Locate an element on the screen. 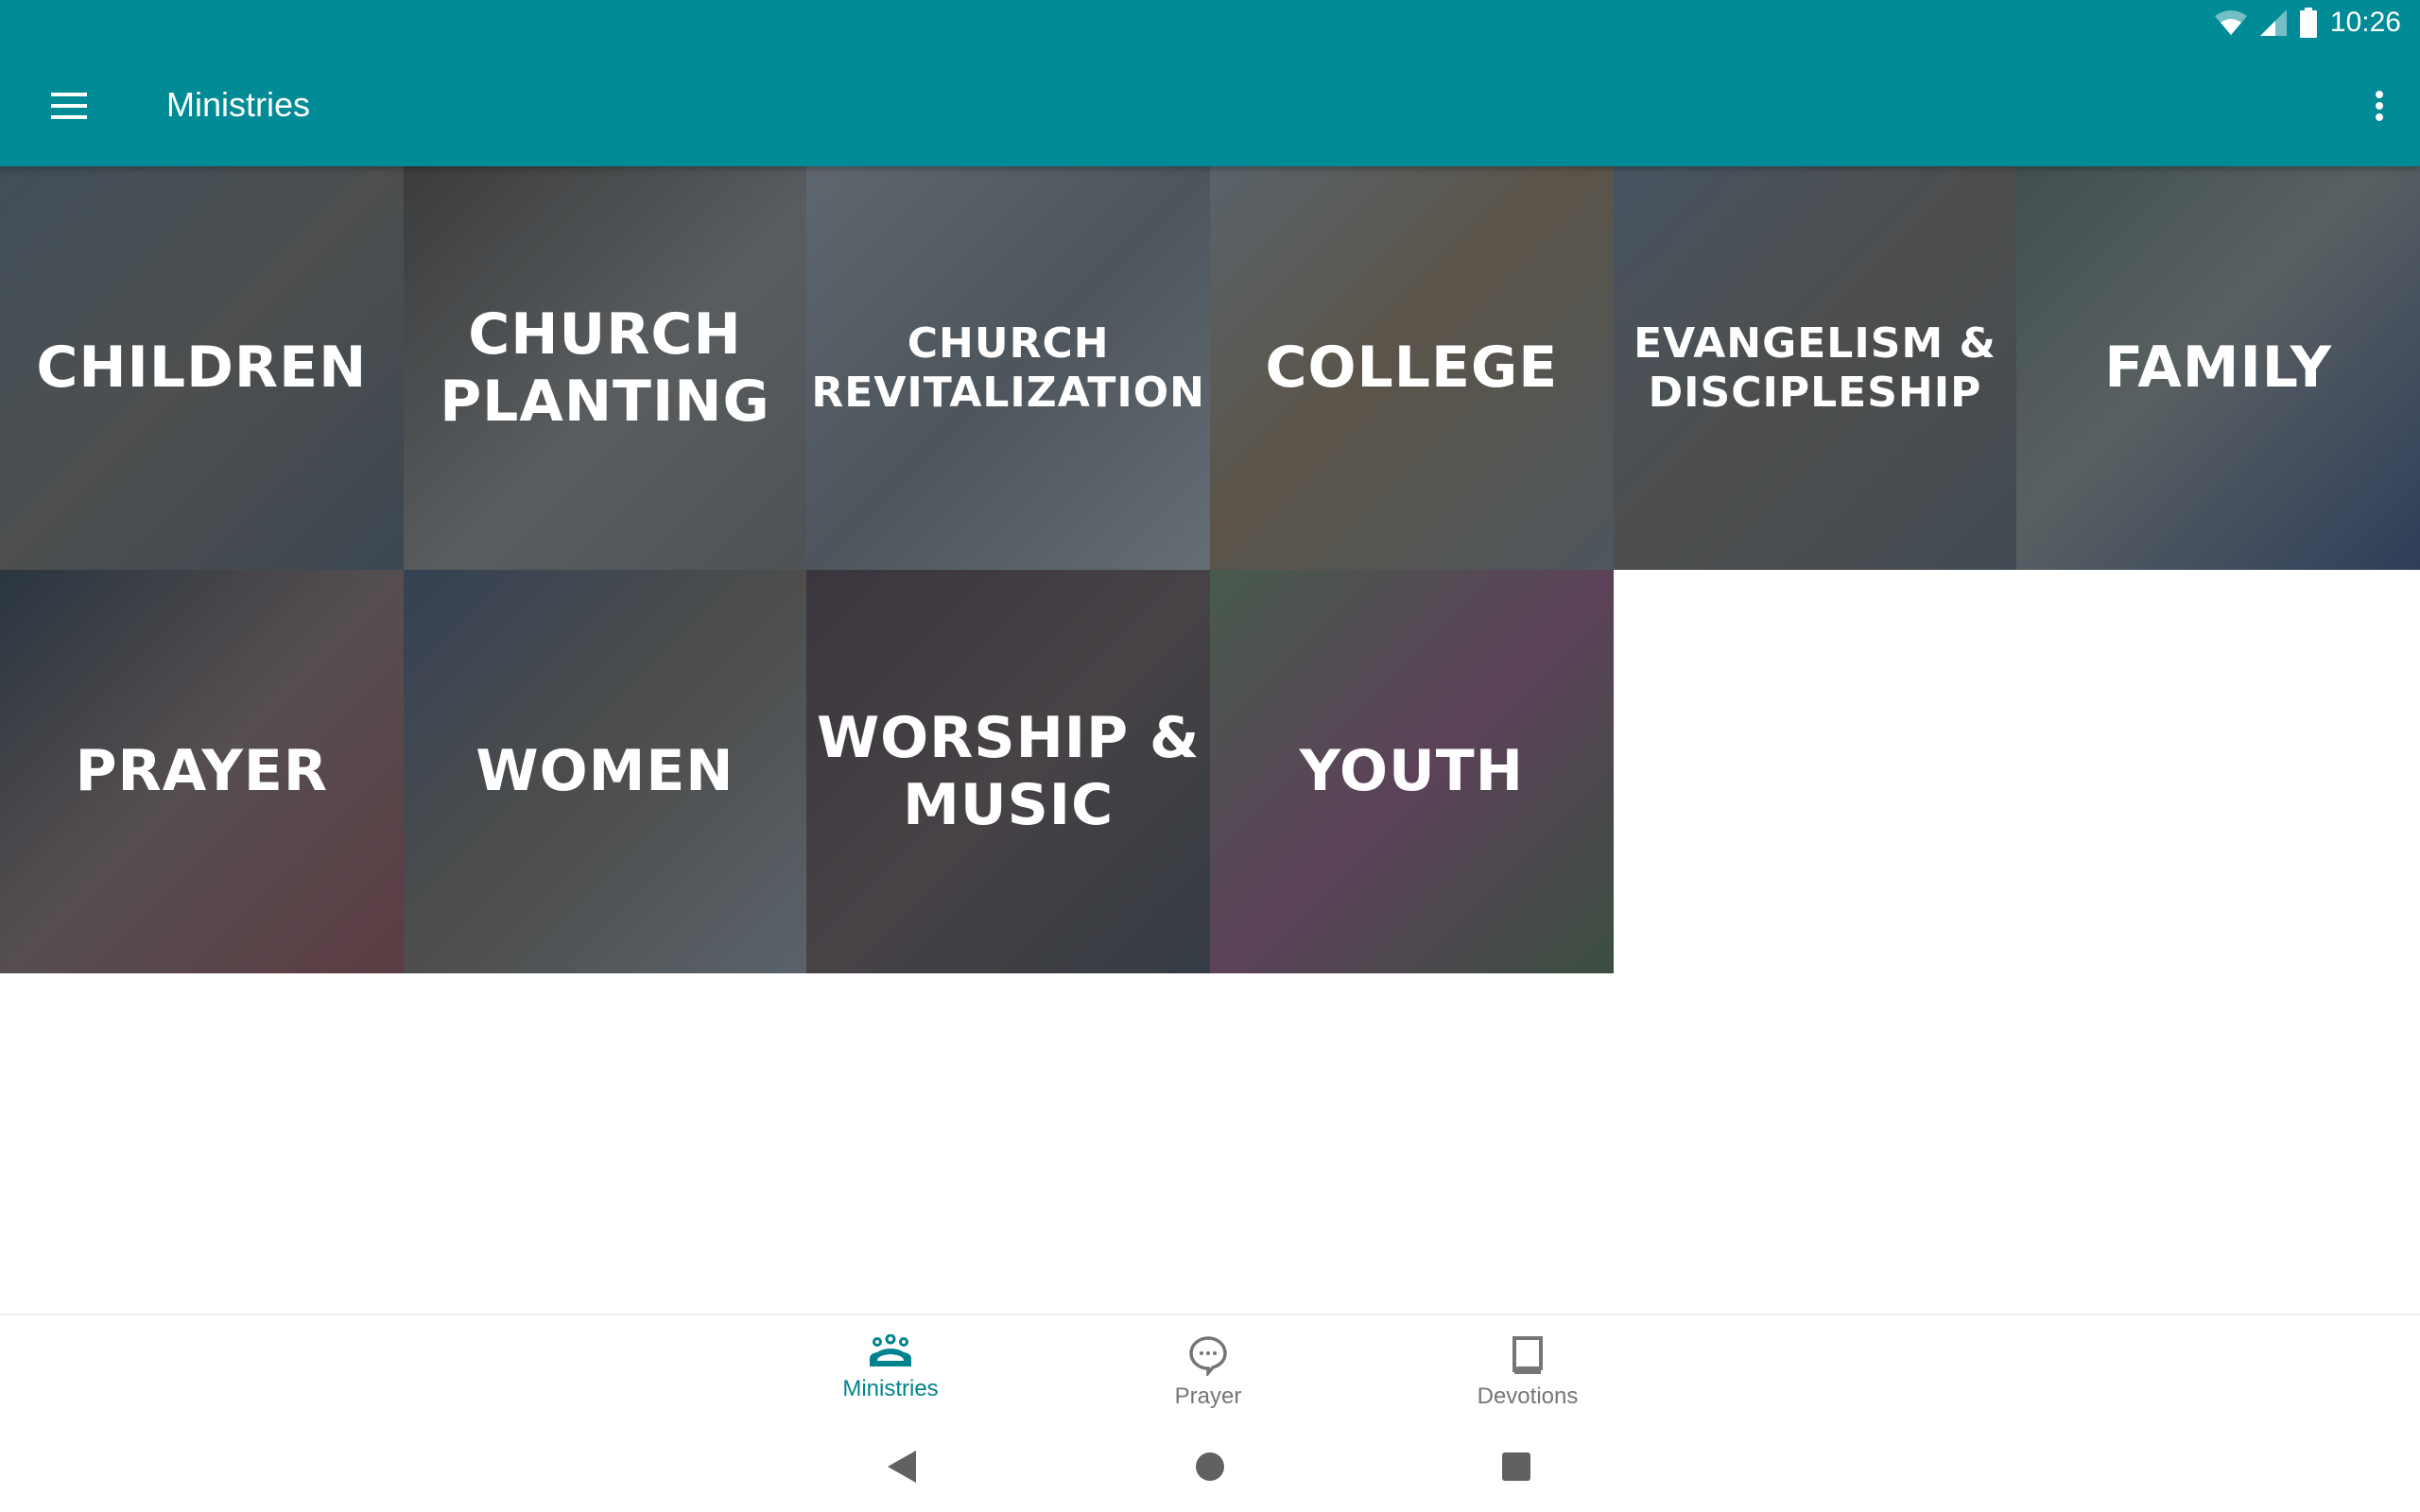 The width and height of the screenshot is (2420, 1512). home-button is located at coordinates (1210, 1466).